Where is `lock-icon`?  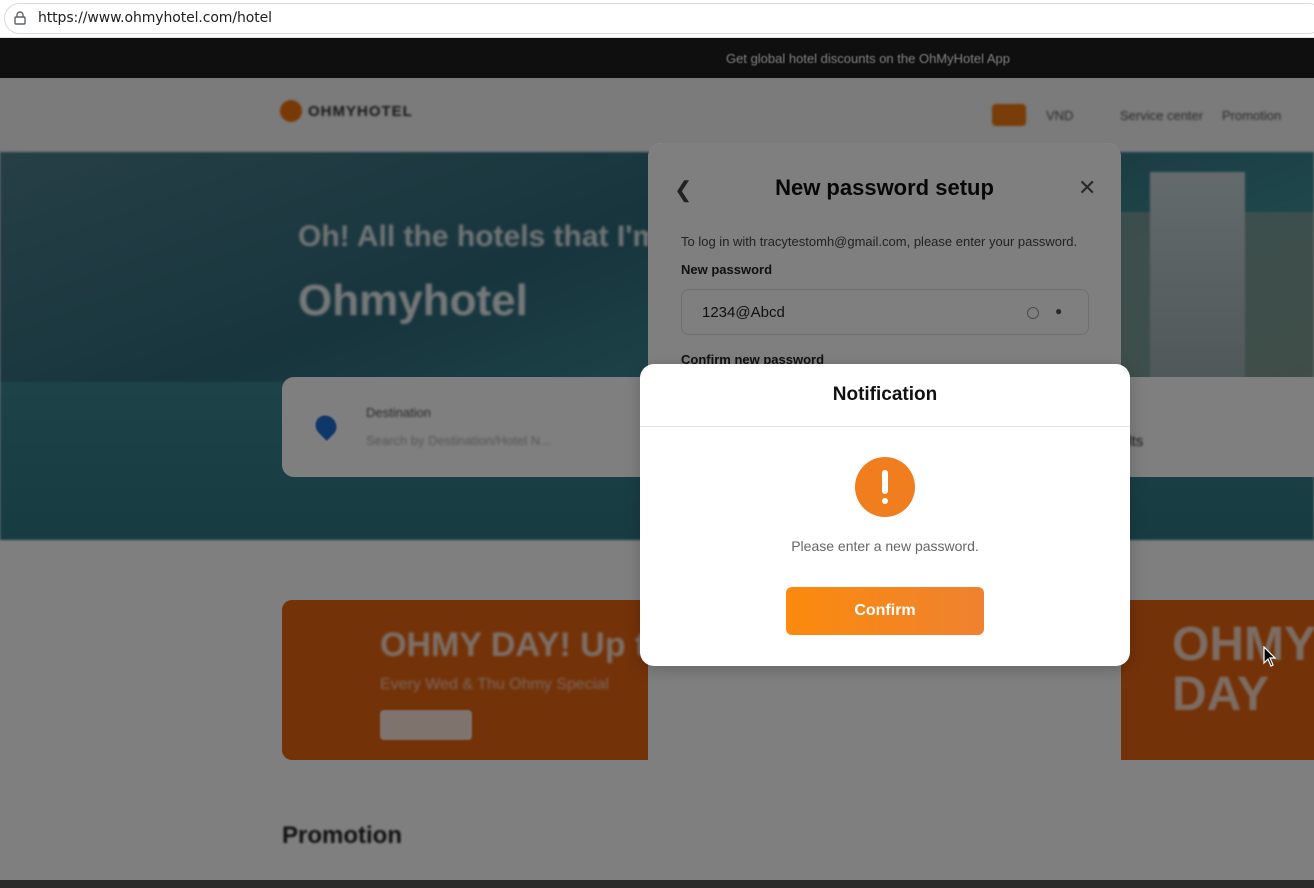 lock-icon is located at coordinates (20, 18).